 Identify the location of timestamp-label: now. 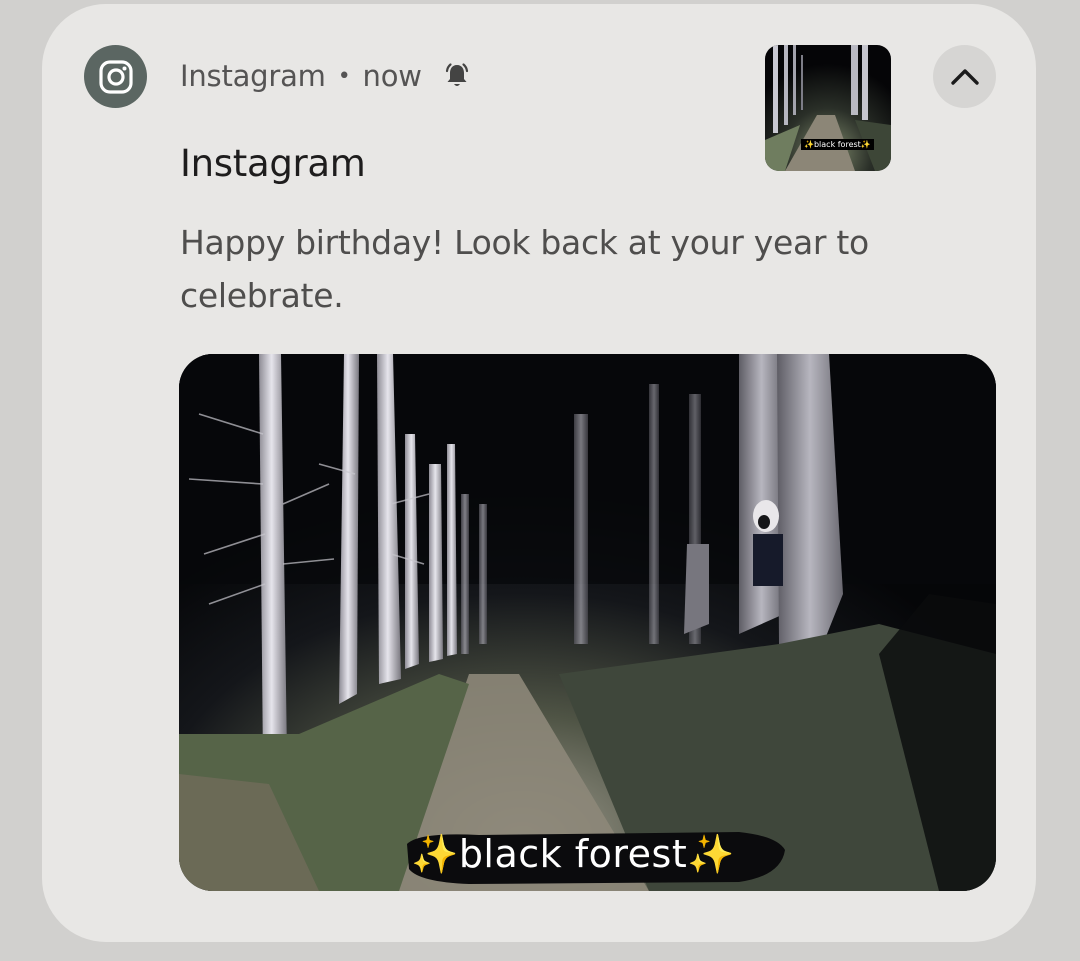
(392, 76).